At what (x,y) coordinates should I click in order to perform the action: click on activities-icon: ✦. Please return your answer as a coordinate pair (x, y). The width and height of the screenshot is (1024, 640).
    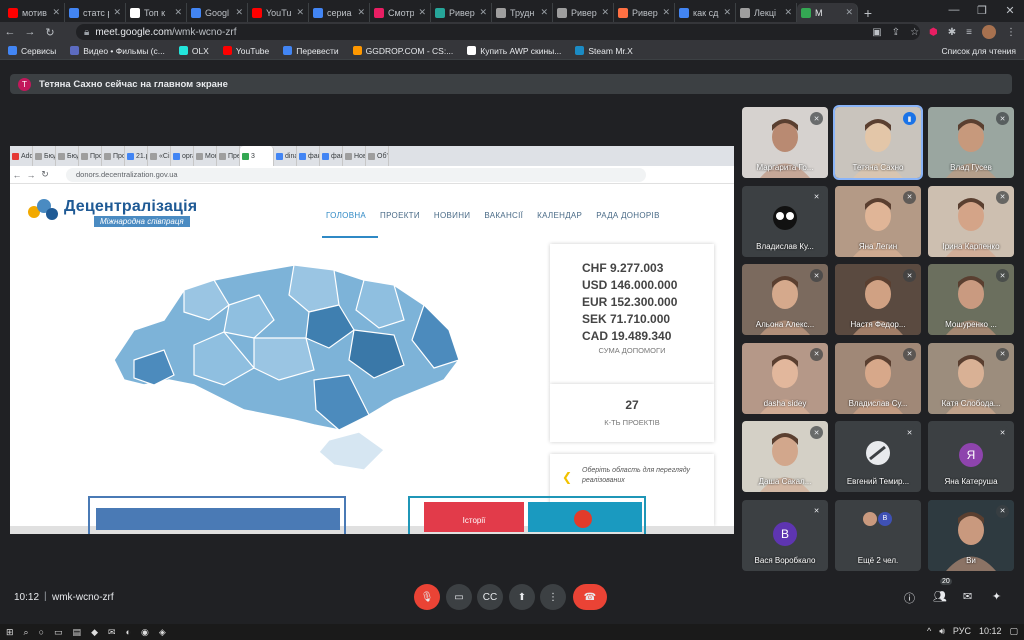
    Looking at the image, I should click on (996, 596).